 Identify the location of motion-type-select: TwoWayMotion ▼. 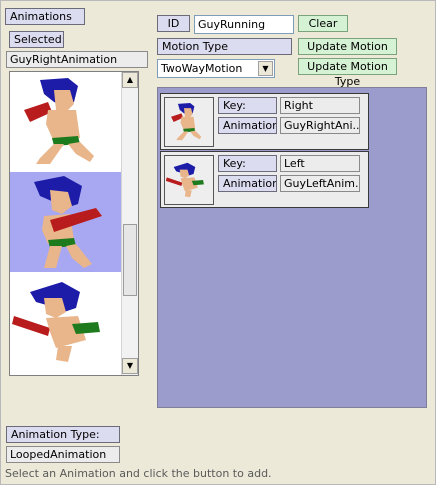
(216, 68).